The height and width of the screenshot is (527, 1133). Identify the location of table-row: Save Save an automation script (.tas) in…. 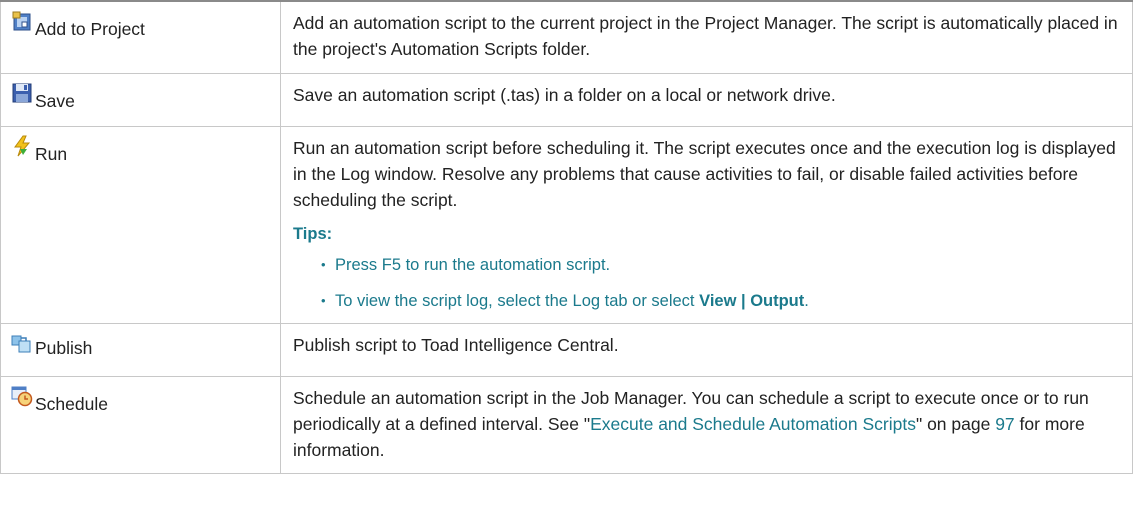
(566, 99).